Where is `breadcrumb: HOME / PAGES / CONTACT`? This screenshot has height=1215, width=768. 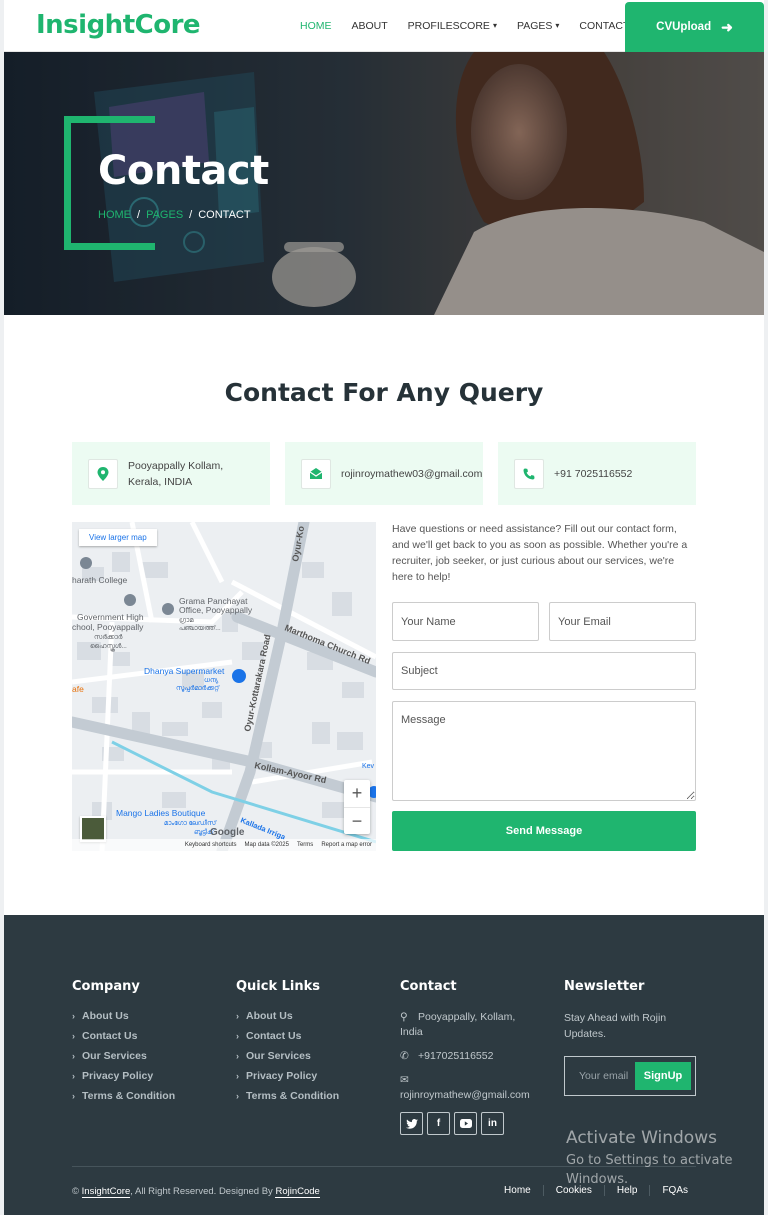
breadcrumb: HOME / PAGES / CONTACT is located at coordinates (174, 215).